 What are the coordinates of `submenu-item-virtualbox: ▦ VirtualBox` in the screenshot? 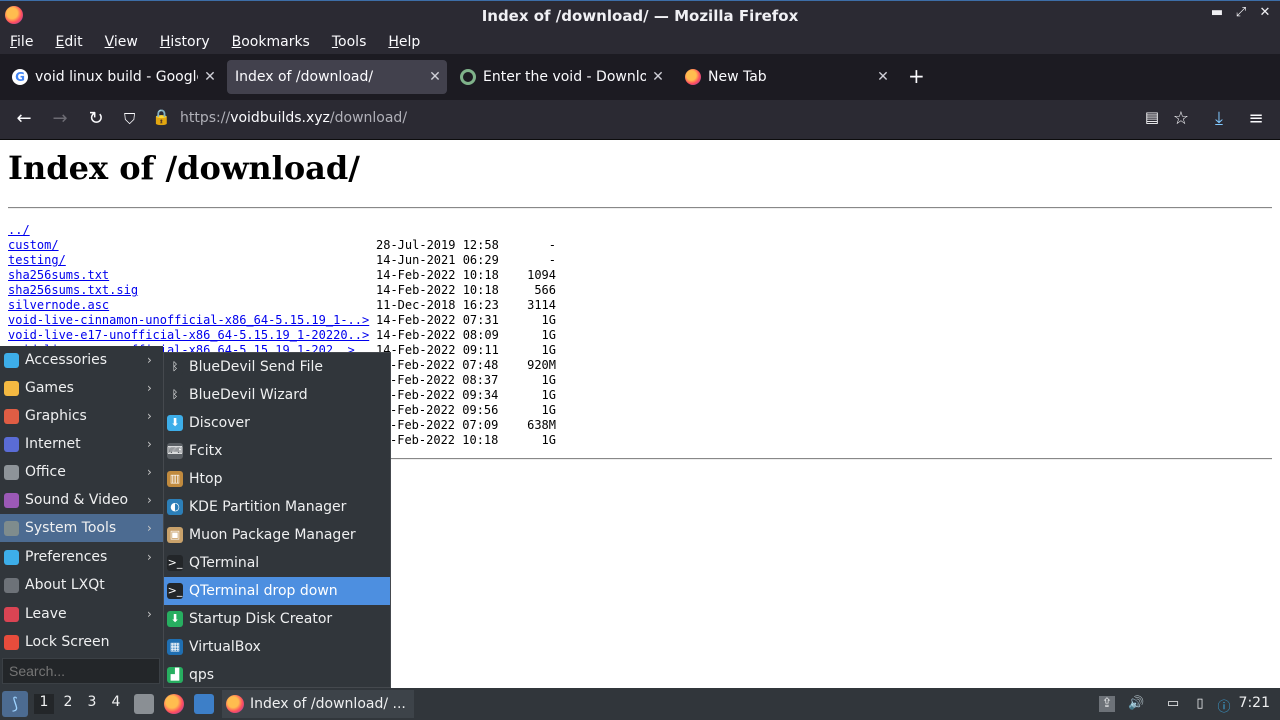 It's located at (277, 647).